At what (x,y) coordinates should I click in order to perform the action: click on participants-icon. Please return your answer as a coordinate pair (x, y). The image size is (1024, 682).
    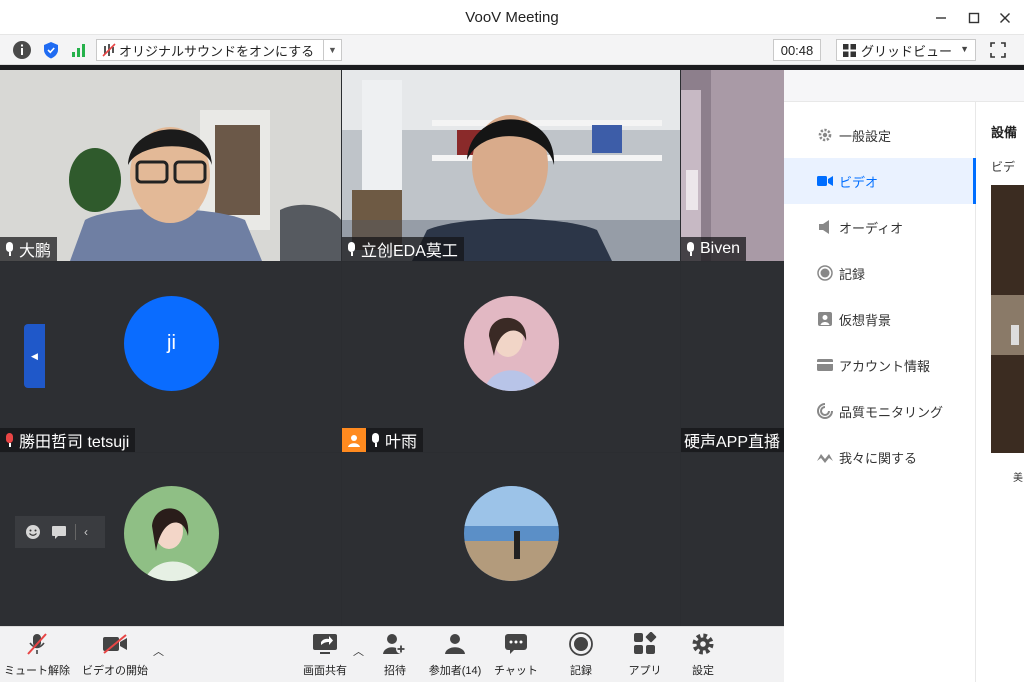
    Looking at the image, I should click on (455, 644).